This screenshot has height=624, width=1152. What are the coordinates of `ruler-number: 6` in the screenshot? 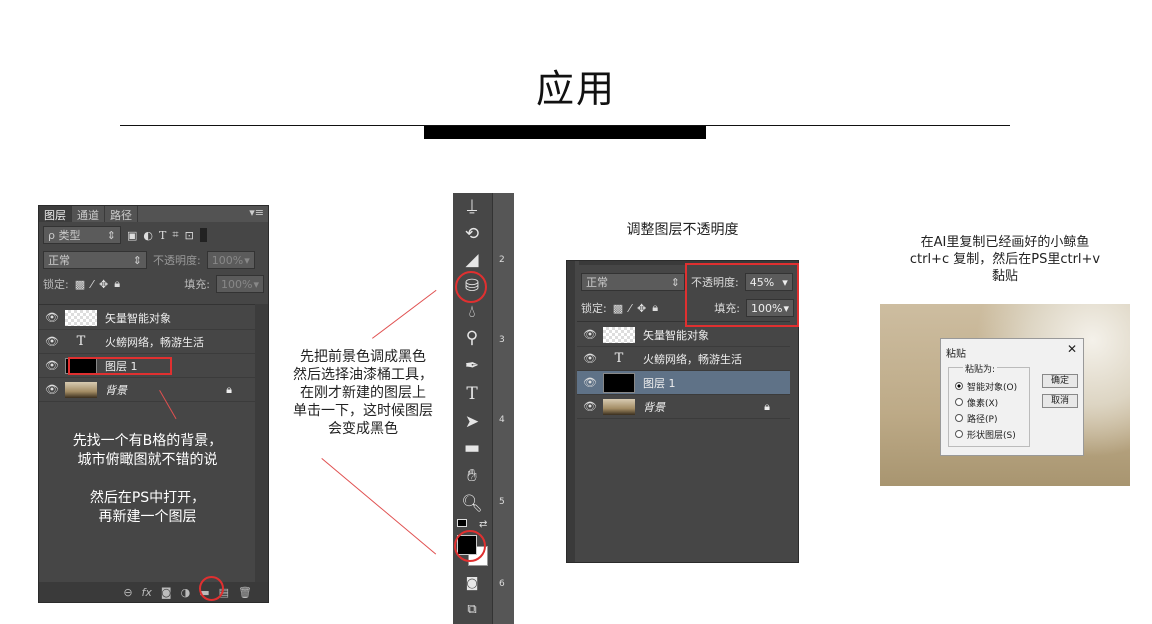 It's located at (502, 584).